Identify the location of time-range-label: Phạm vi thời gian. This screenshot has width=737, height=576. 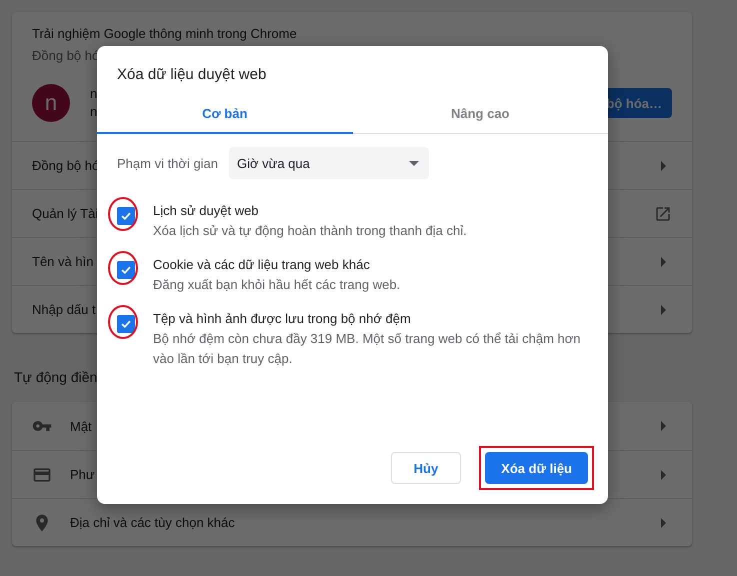
(168, 163).